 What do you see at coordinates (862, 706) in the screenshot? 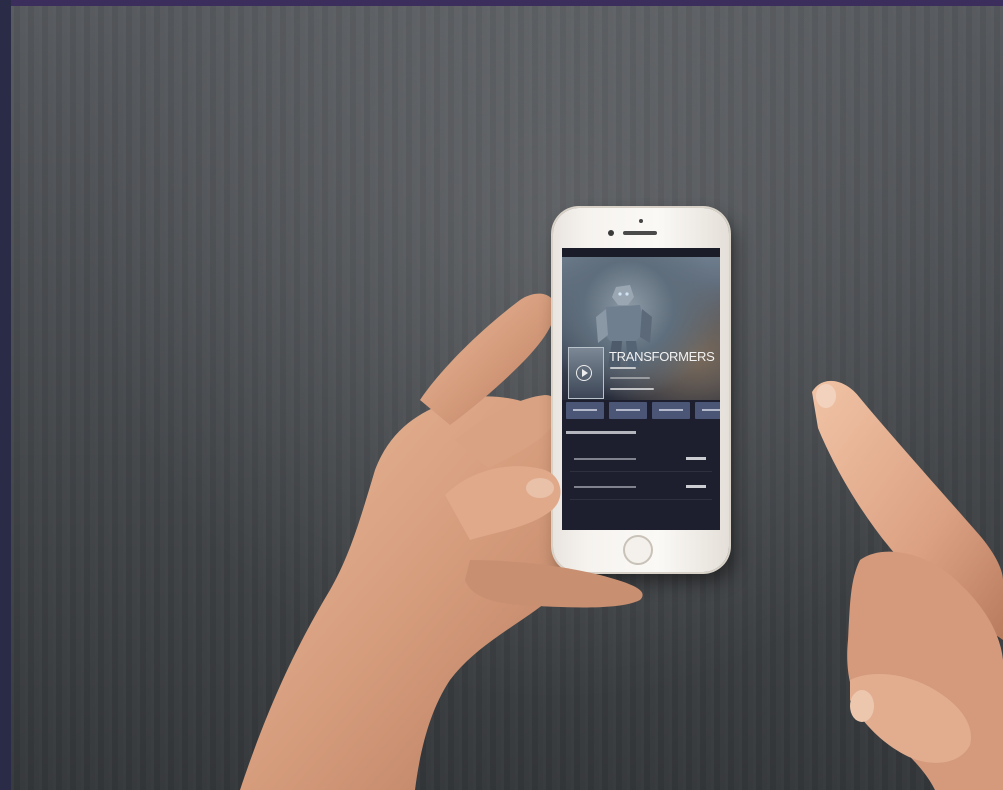
I see `right-thumbnail` at bounding box center [862, 706].